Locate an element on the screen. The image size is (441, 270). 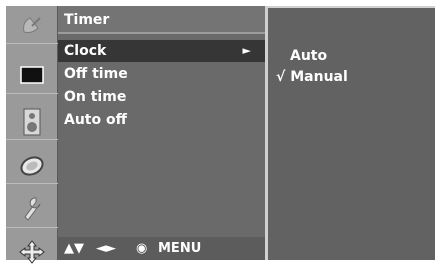
checkmark-icon: √ is located at coordinates (281, 77).